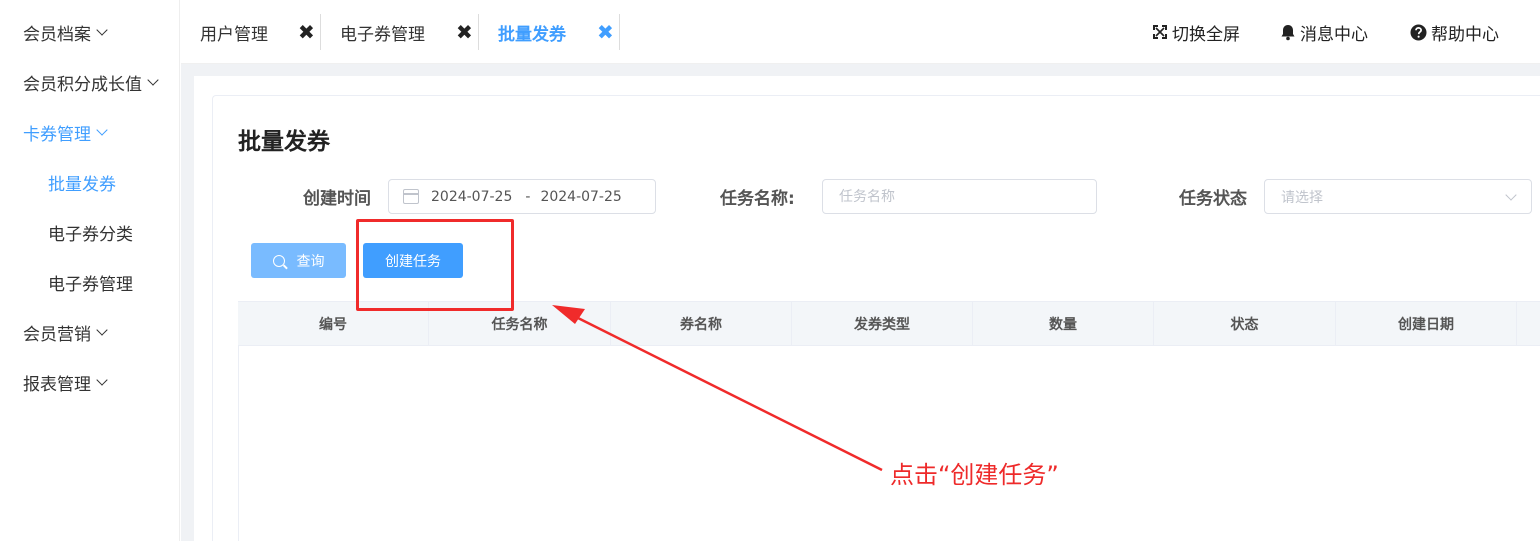  I want to click on sidebar-item-label: 报表管理, so click(57, 384).